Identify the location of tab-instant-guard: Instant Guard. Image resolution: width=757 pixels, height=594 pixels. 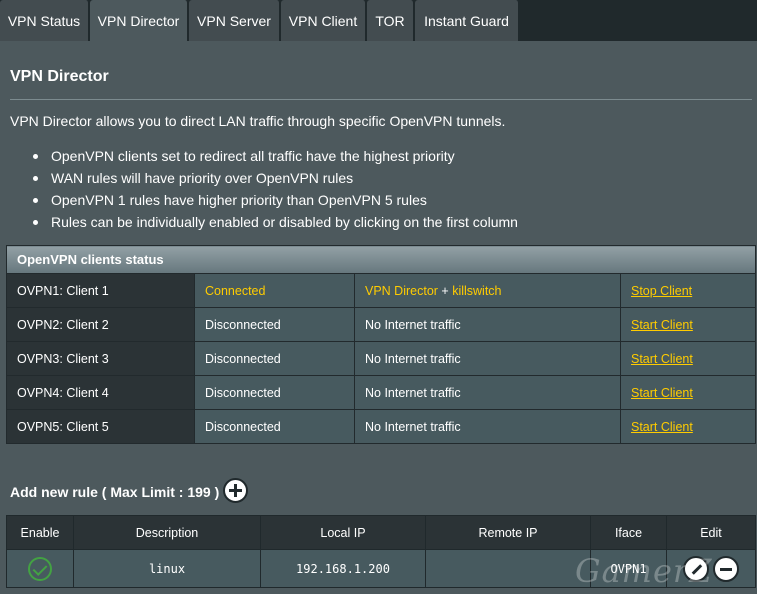
(467, 20).